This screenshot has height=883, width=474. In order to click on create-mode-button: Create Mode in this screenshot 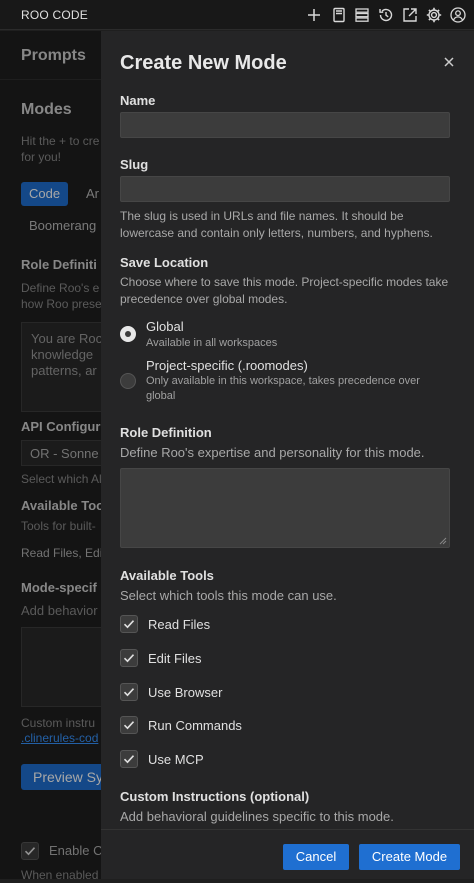, I will do `click(409, 857)`.